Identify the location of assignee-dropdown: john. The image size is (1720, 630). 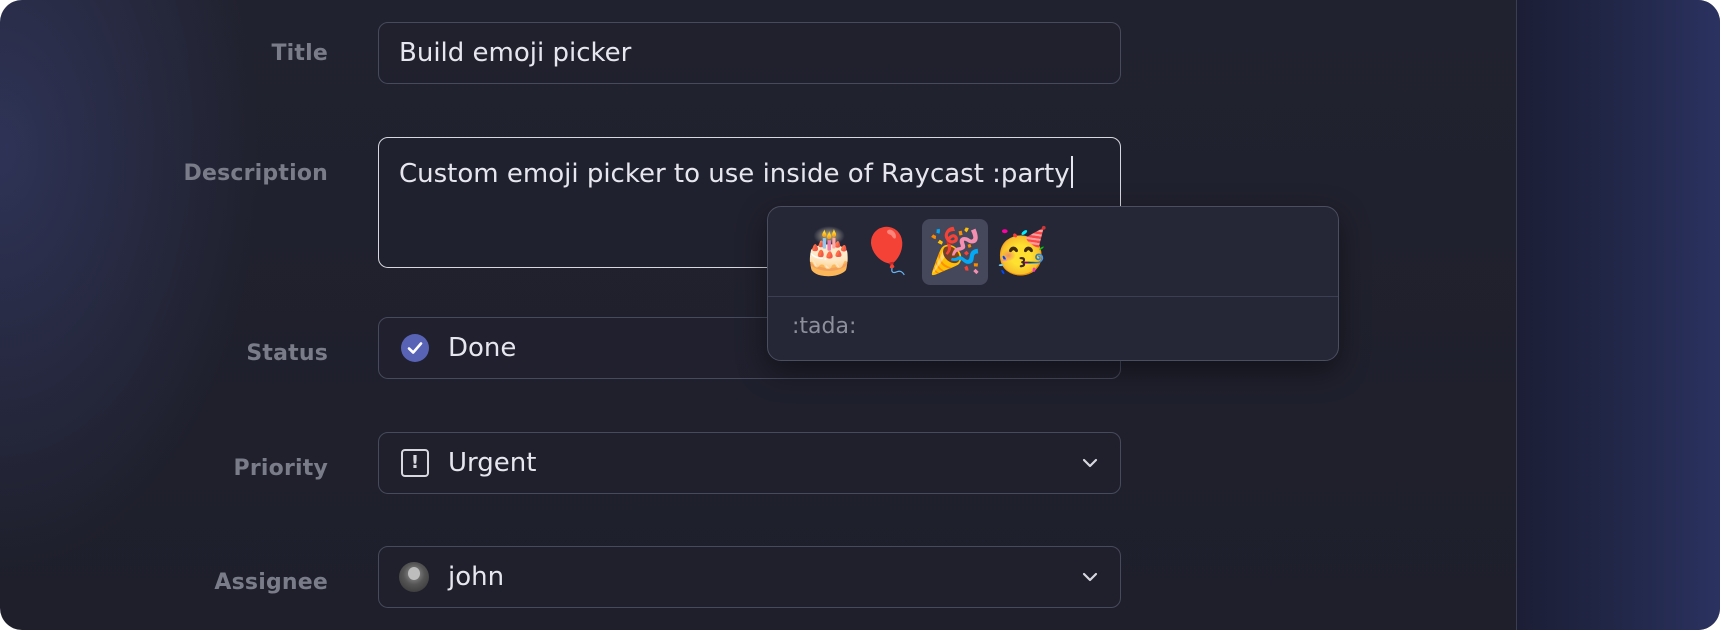
(749, 577).